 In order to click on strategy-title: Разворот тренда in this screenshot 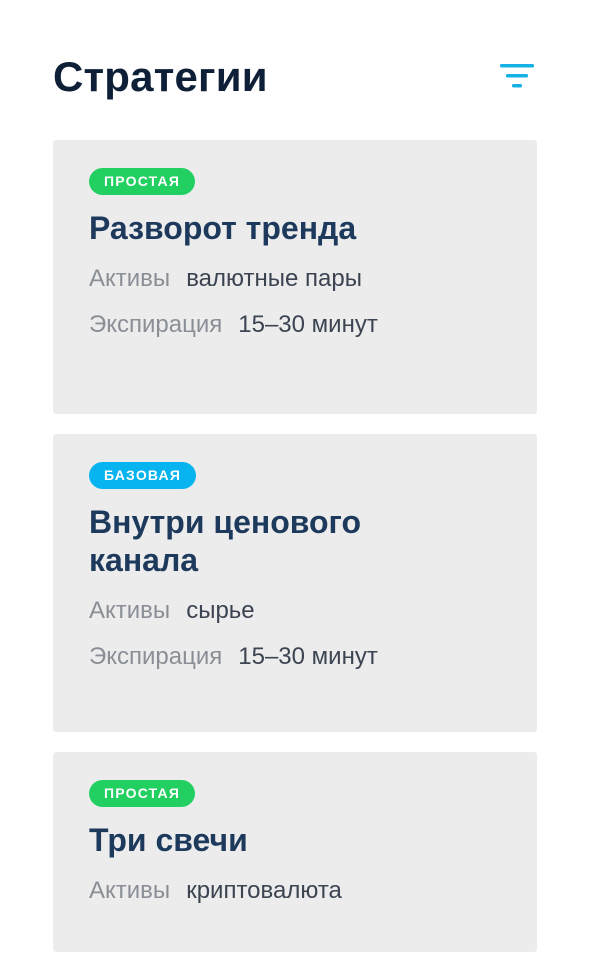, I will do `click(223, 228)`.